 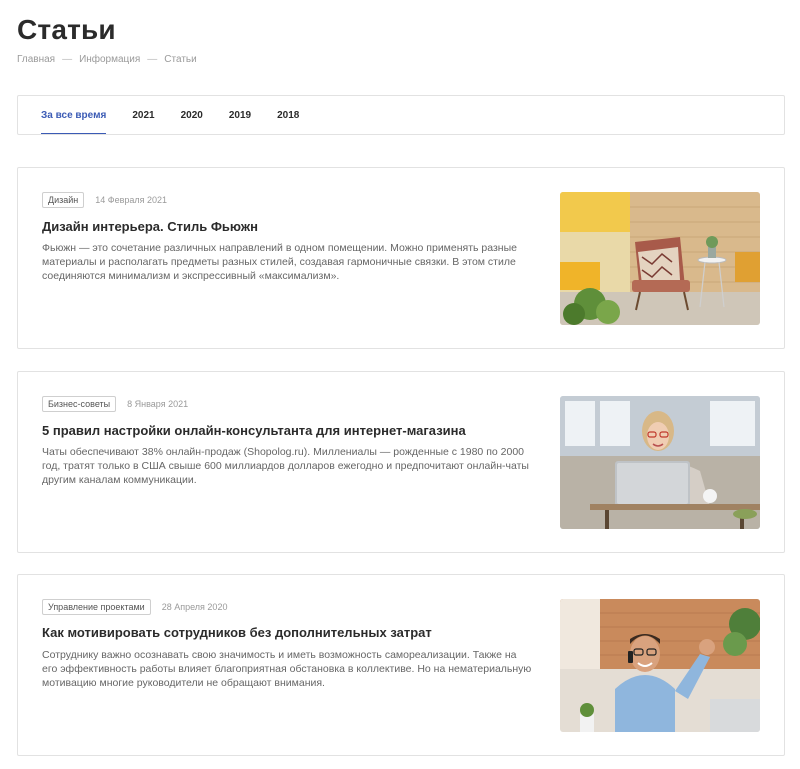 I want to click on article-meta: Дизайн 14 Февраля 2021, so click(x=104, y=200).